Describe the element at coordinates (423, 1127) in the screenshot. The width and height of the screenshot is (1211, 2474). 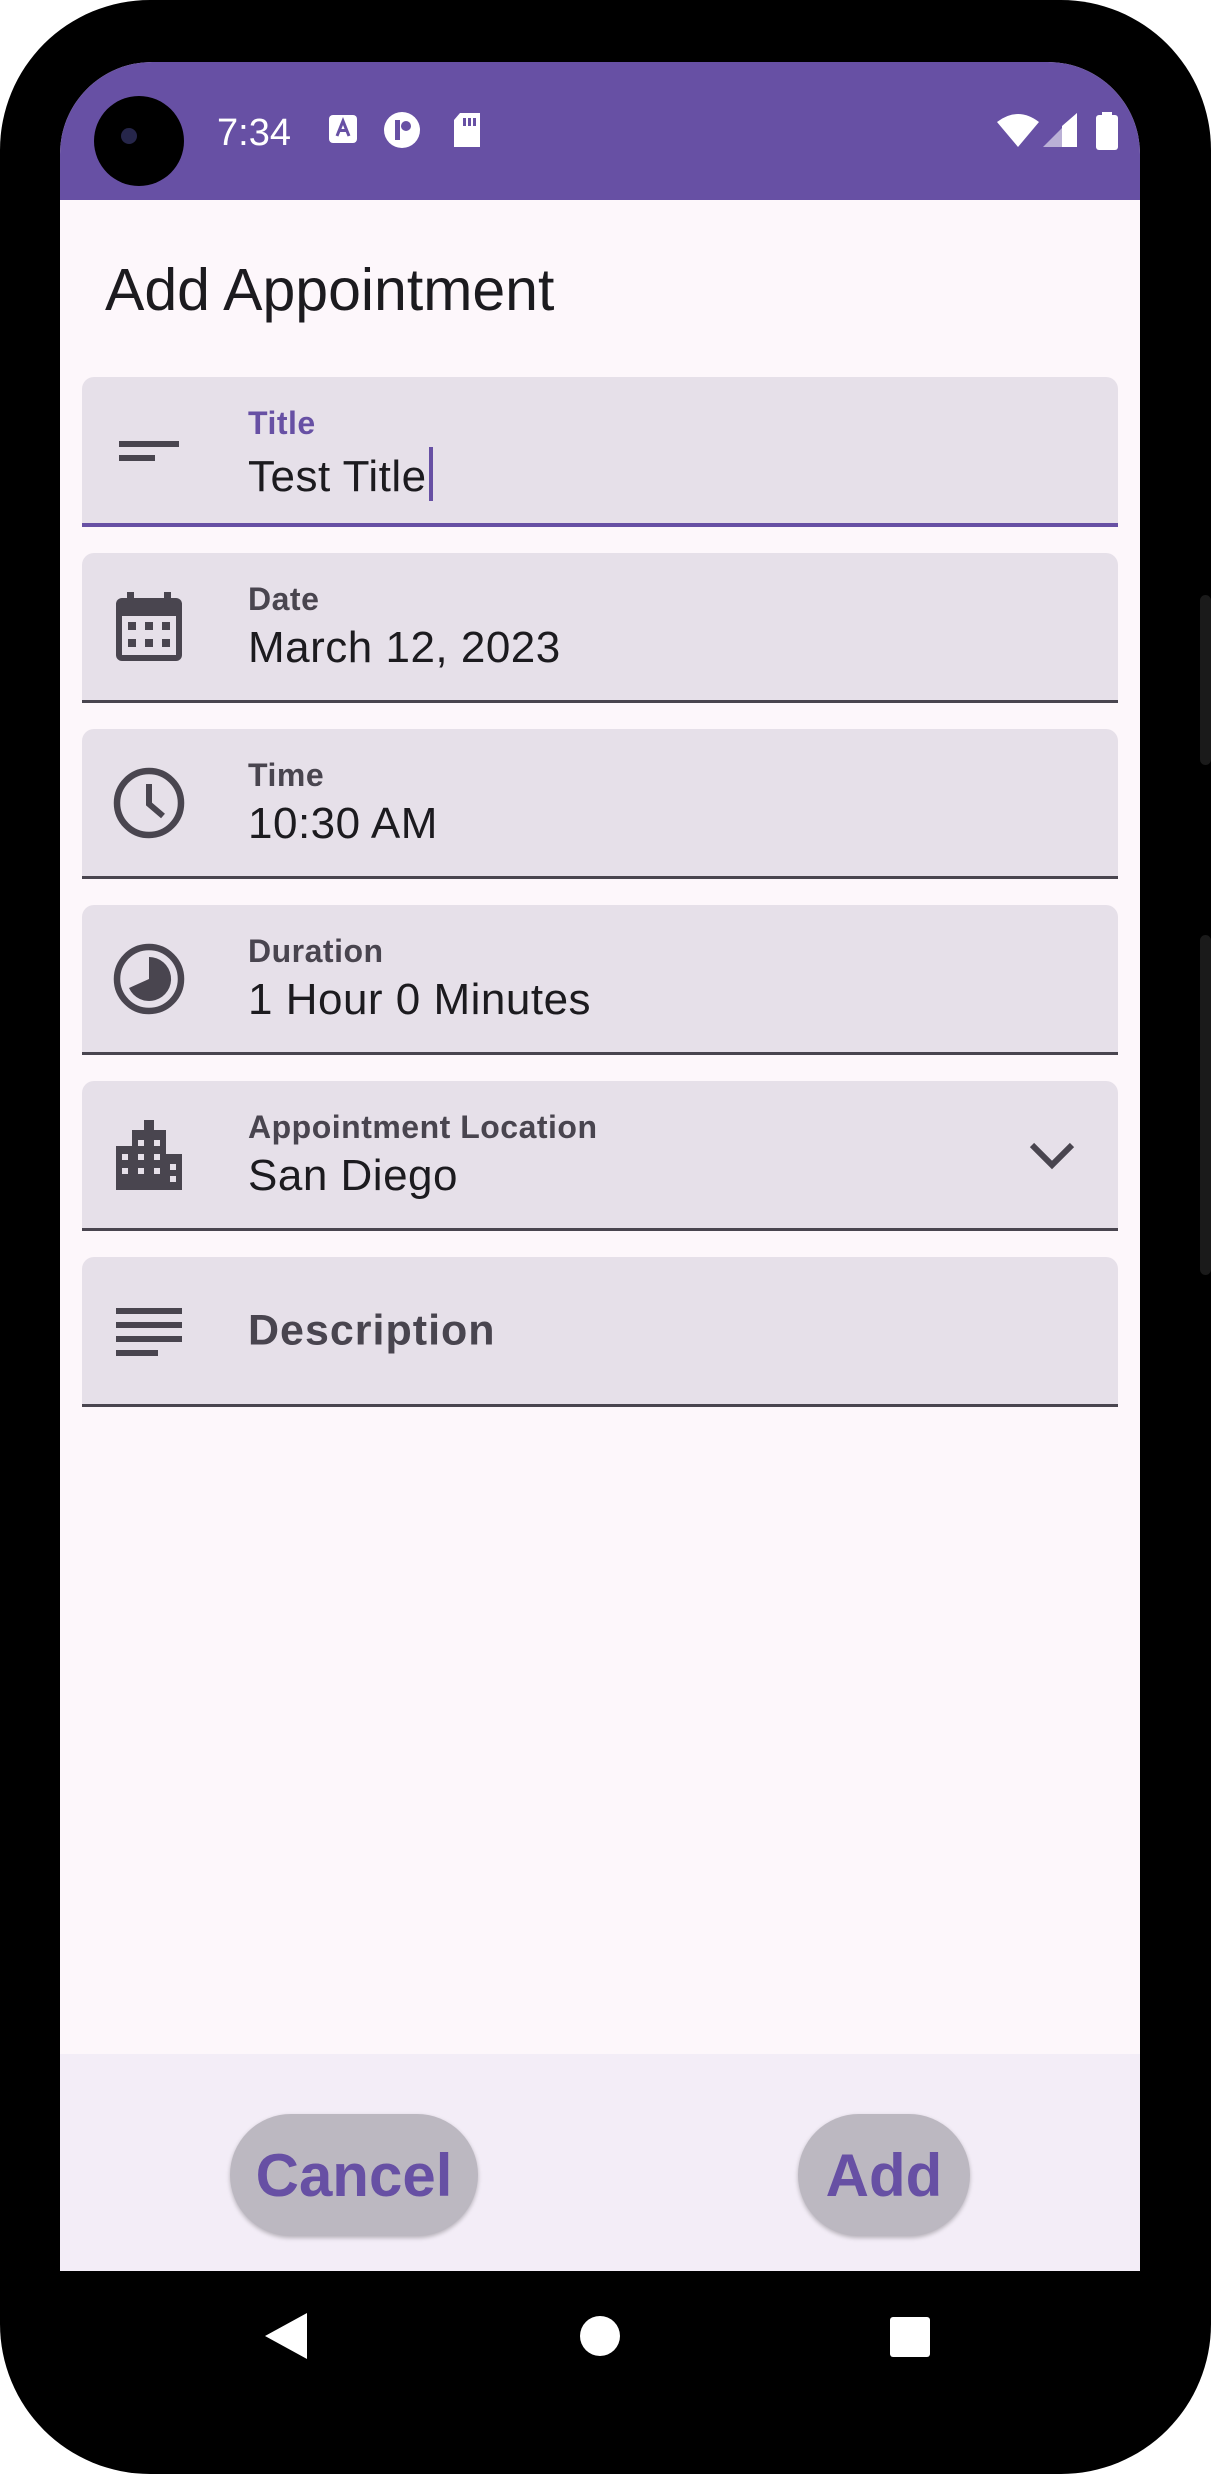
I see `location-label: Appointment Location` at that location.